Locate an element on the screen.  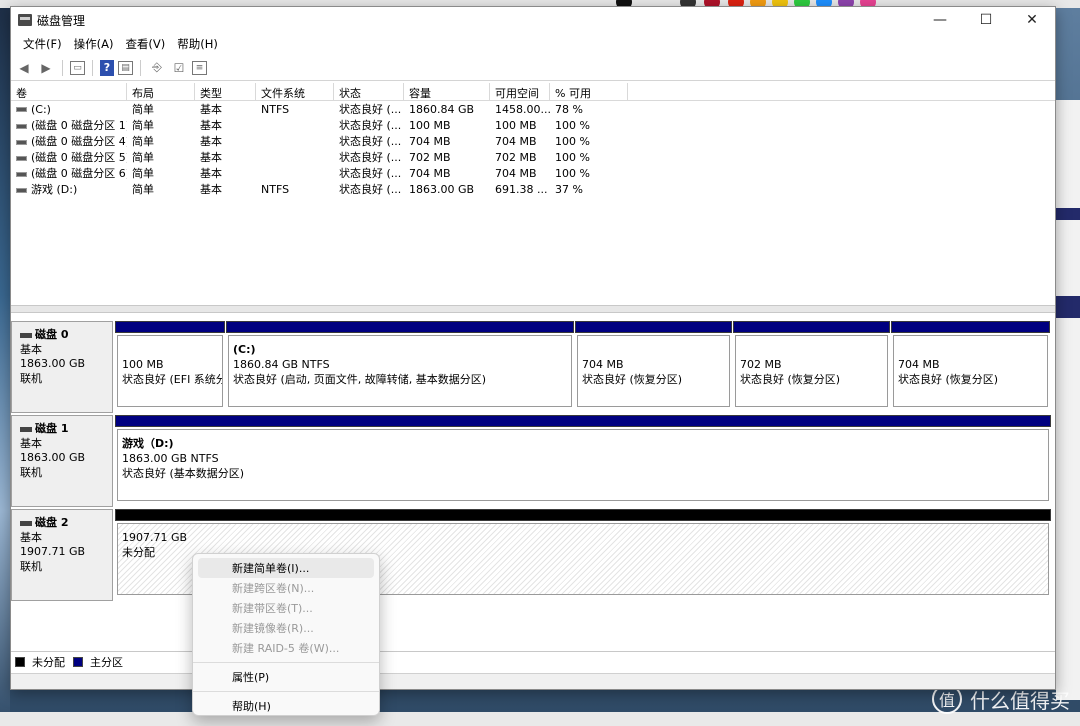
column-header-free-space: 可用空间 is located at coordinates (520, 91).